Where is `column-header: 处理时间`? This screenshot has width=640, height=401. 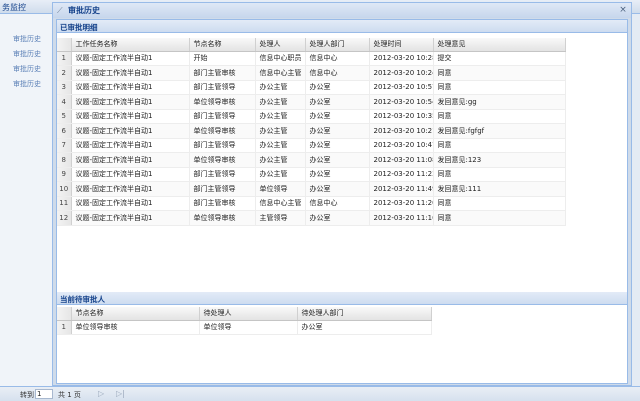 column-header: 处理时间 is located at coordinates (401, 45).